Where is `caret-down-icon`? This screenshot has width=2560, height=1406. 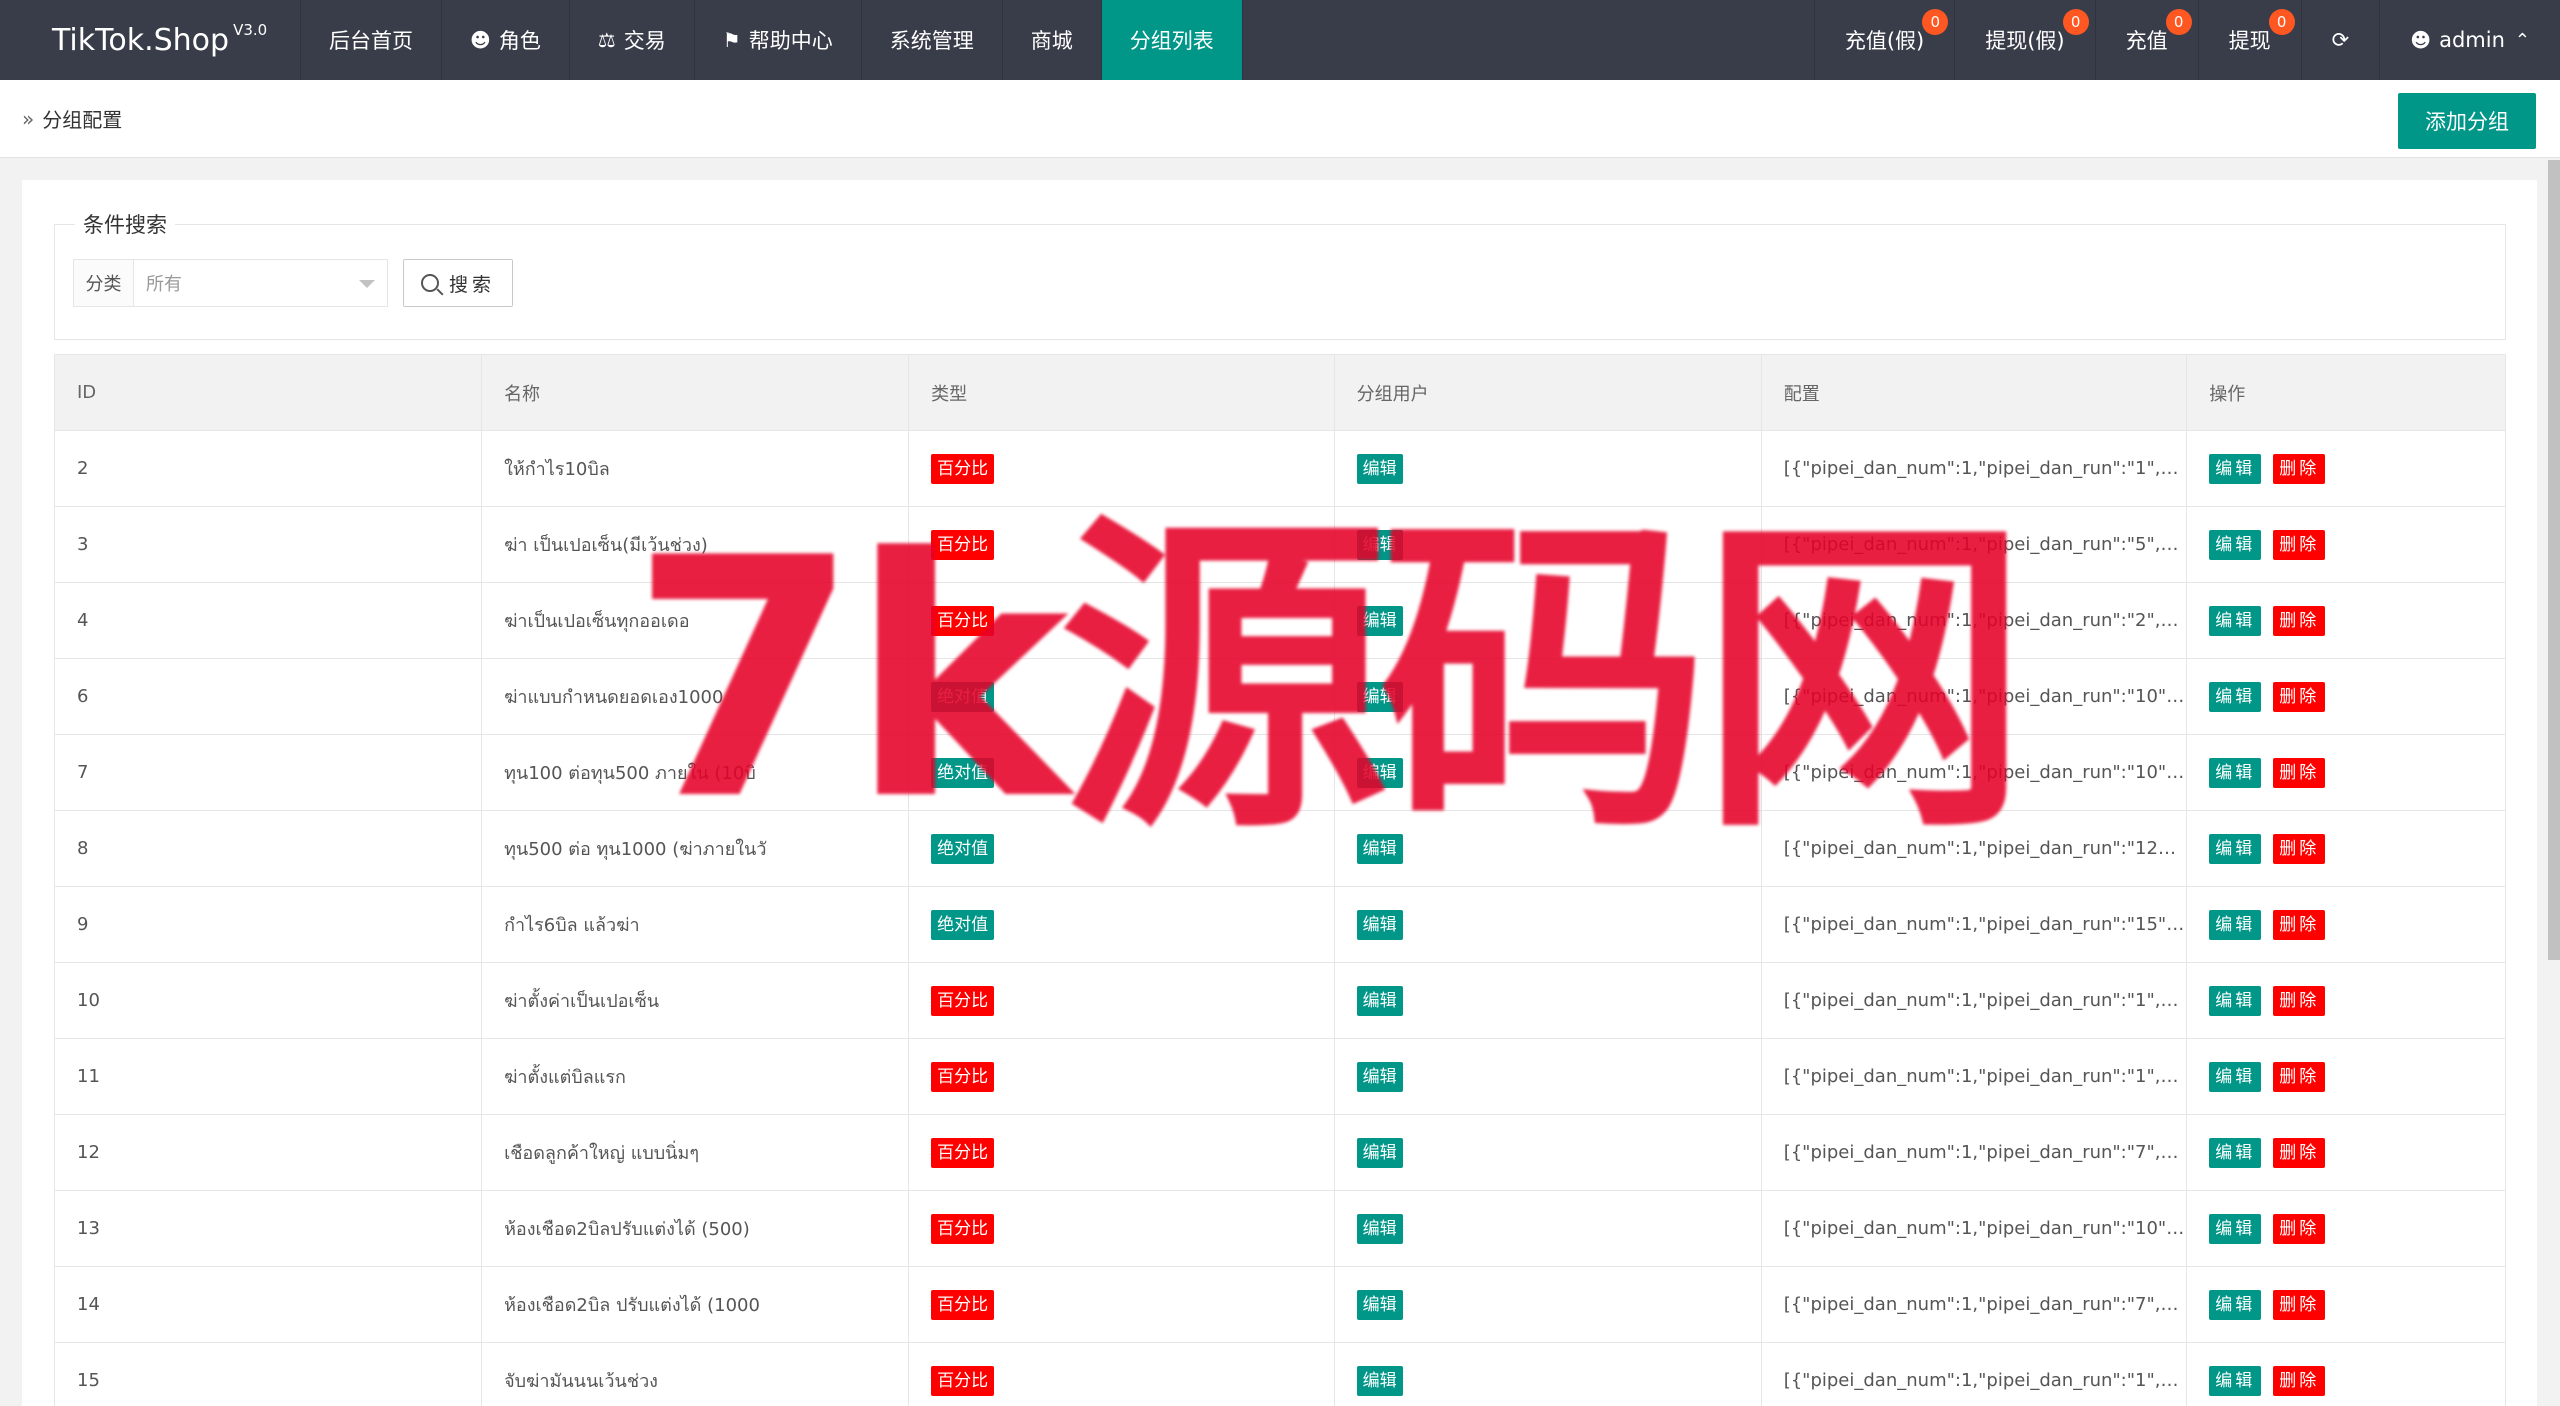
caret-down-icon is located at coordinates (367, 284).